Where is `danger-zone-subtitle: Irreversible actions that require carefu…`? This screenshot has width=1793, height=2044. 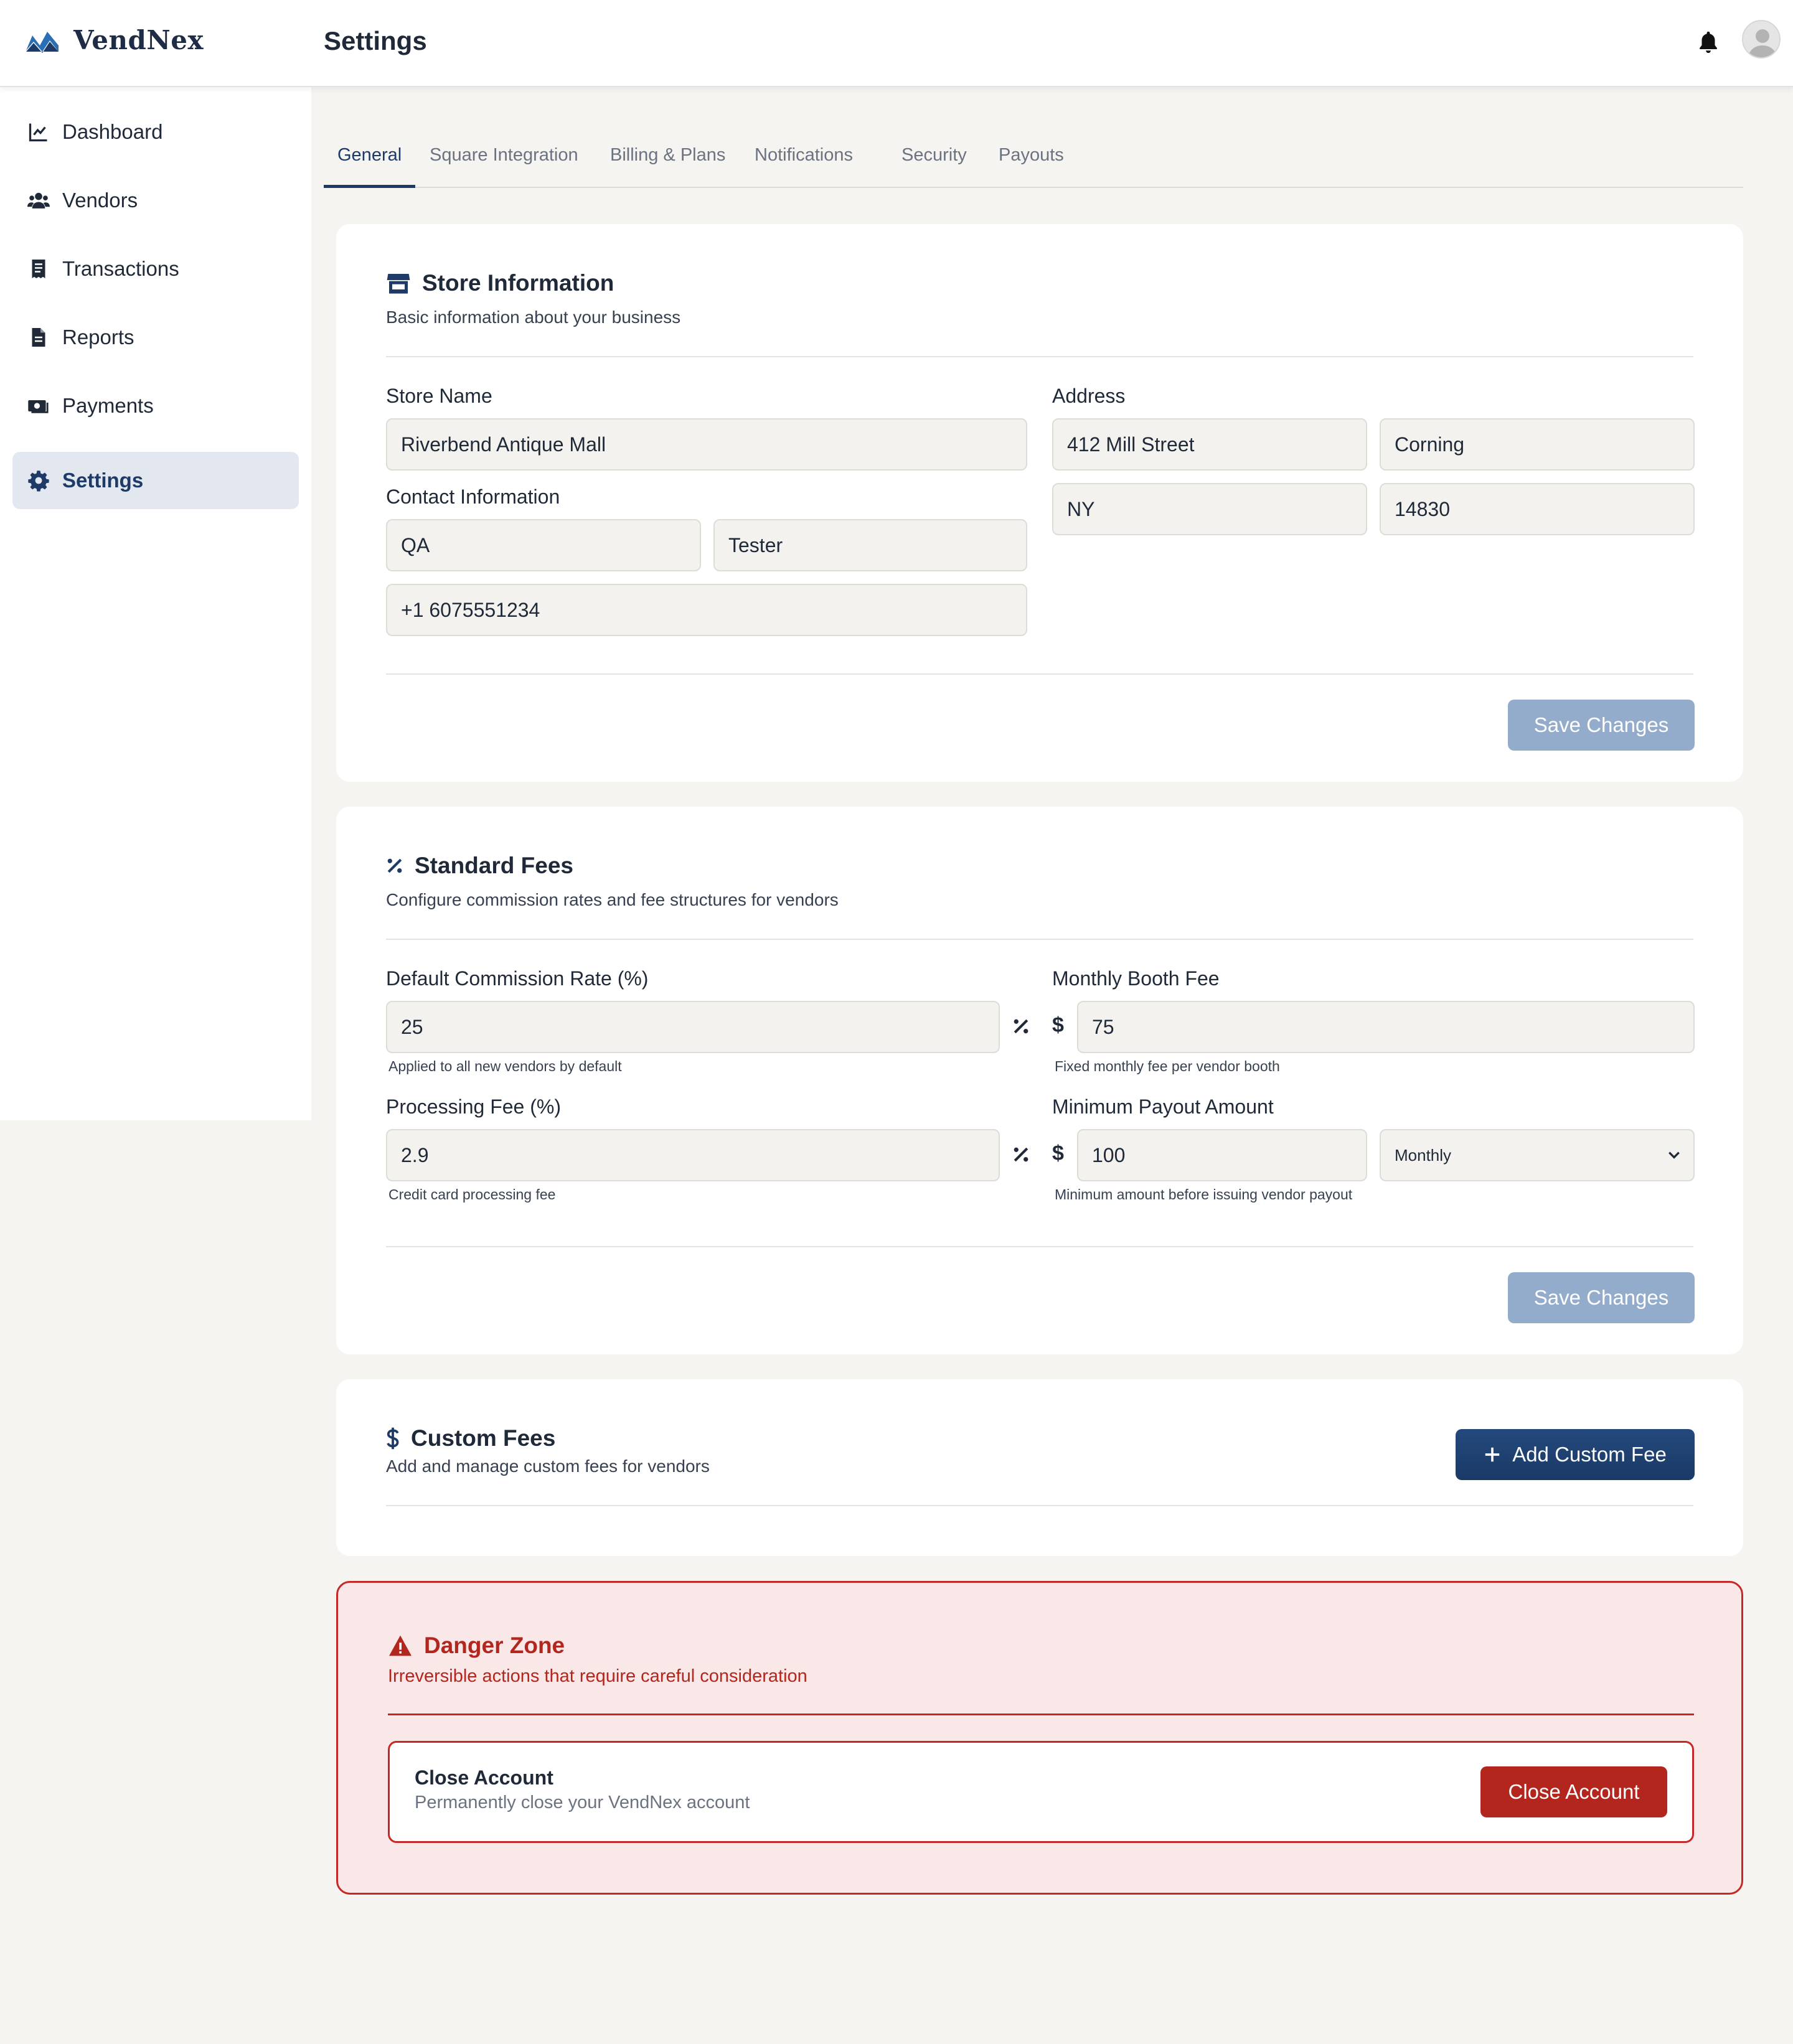
danger-zone-subtitle: Irreversible actions that require carefu… is located at coordinates (597, 1676).